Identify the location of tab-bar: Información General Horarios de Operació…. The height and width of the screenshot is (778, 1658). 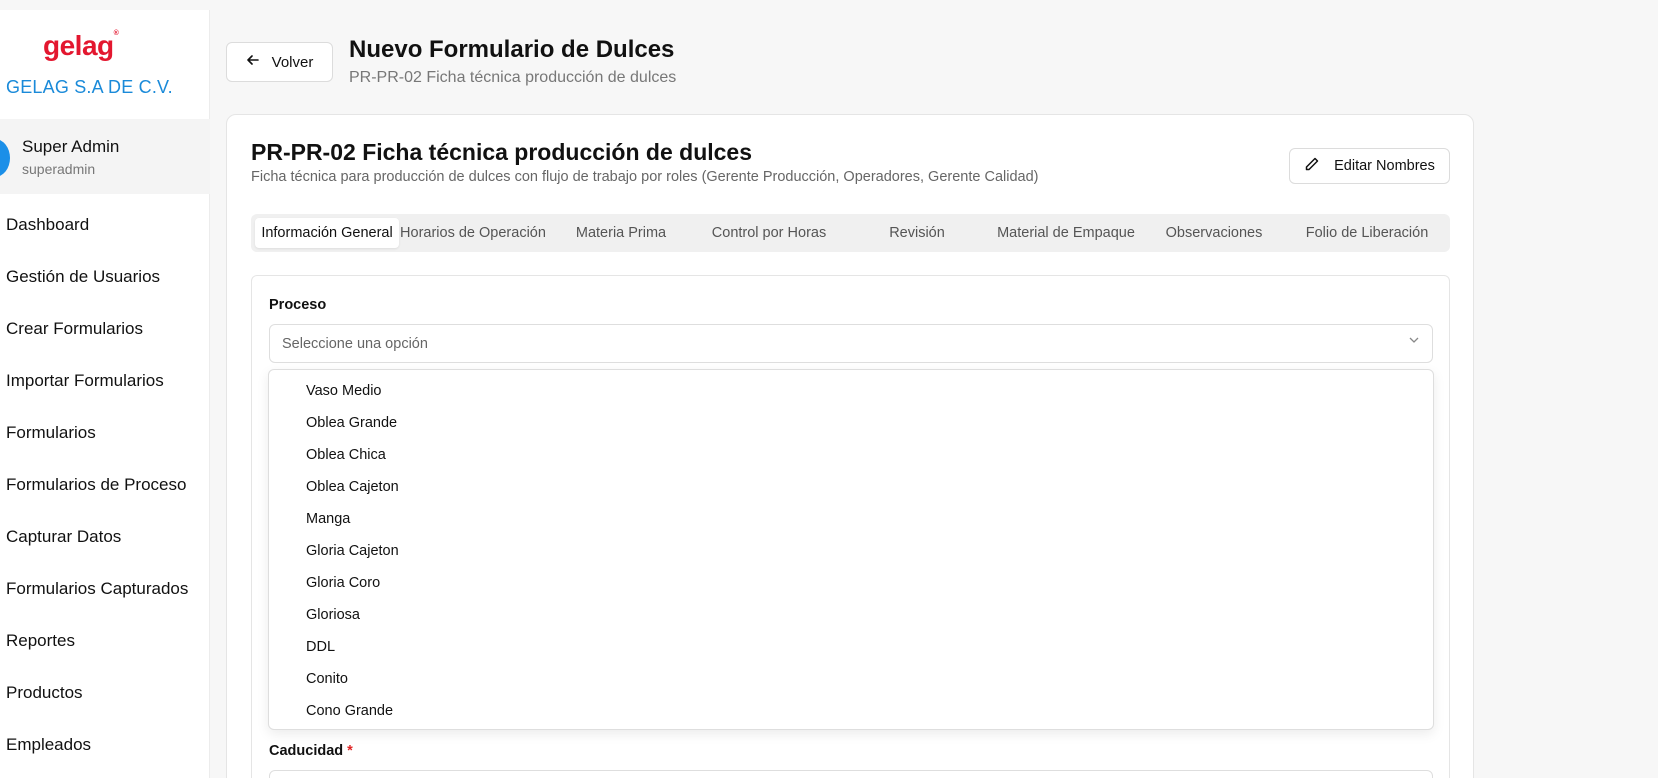
(850, 233).